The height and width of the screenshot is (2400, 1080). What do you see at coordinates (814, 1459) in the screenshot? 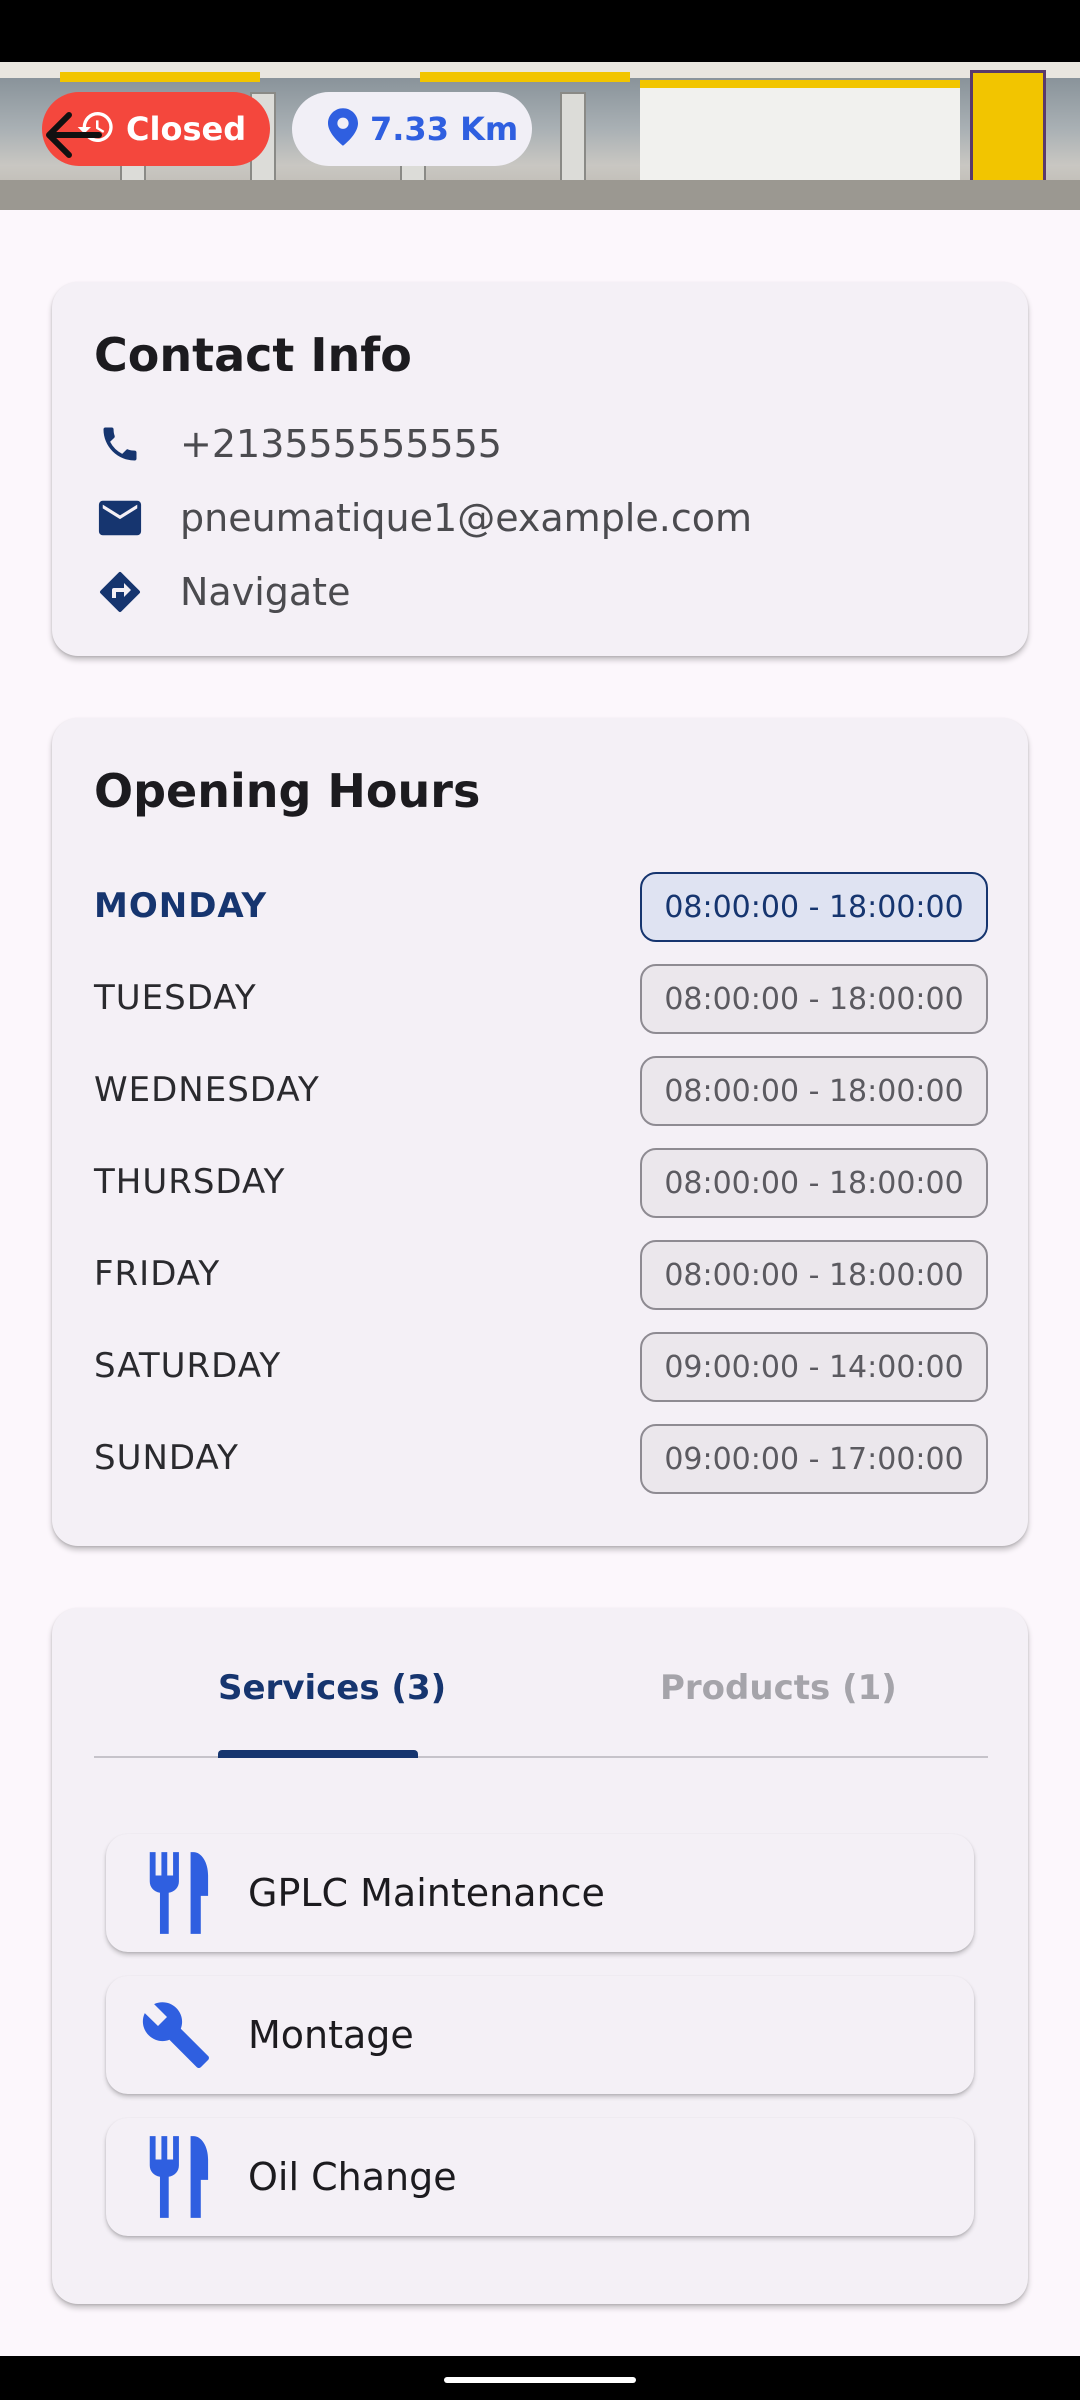
I see `time-range: 09:00:00 - 17:00:00` at bounding box center [814, 1459].